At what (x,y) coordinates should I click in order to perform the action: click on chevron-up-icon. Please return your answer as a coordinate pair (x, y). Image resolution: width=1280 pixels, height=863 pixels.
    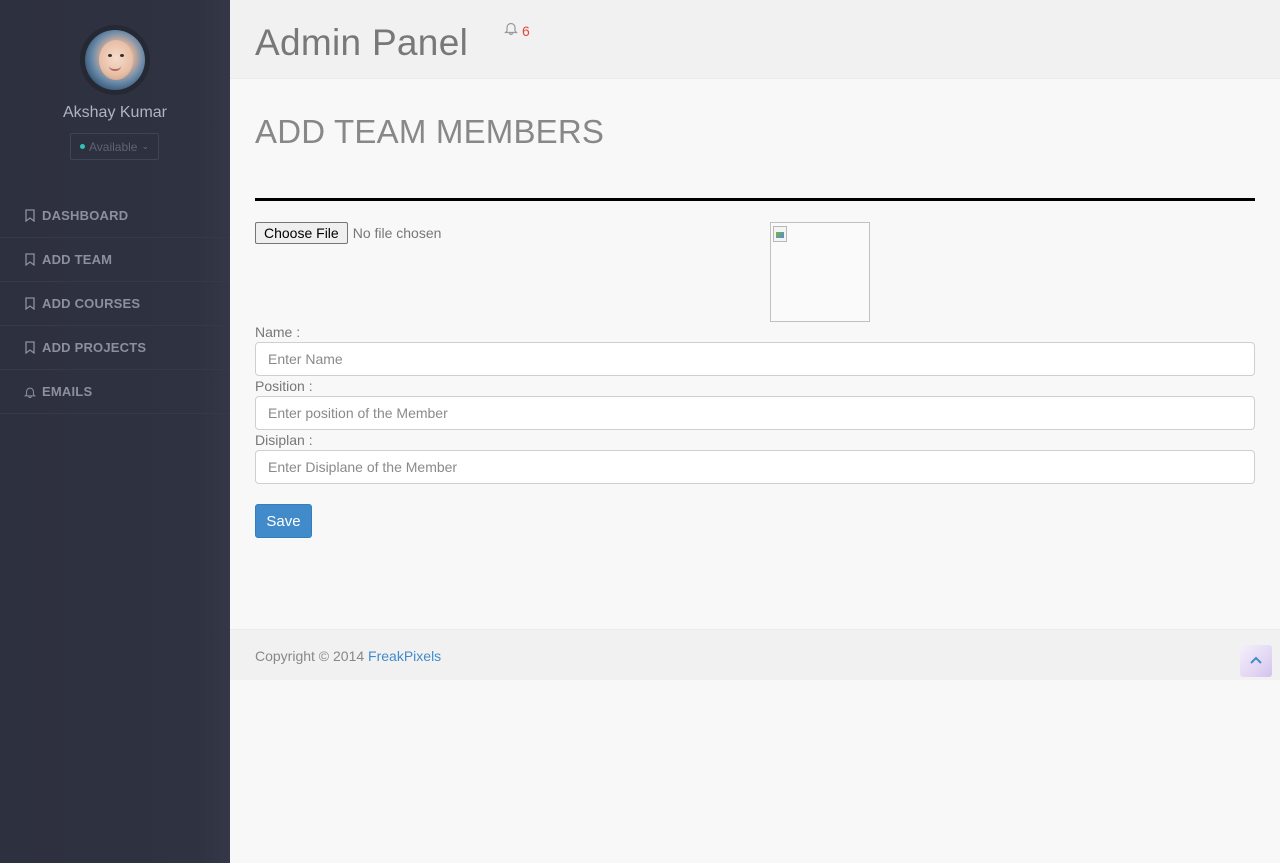
    Looking at the image, I should click on (1256, 661).